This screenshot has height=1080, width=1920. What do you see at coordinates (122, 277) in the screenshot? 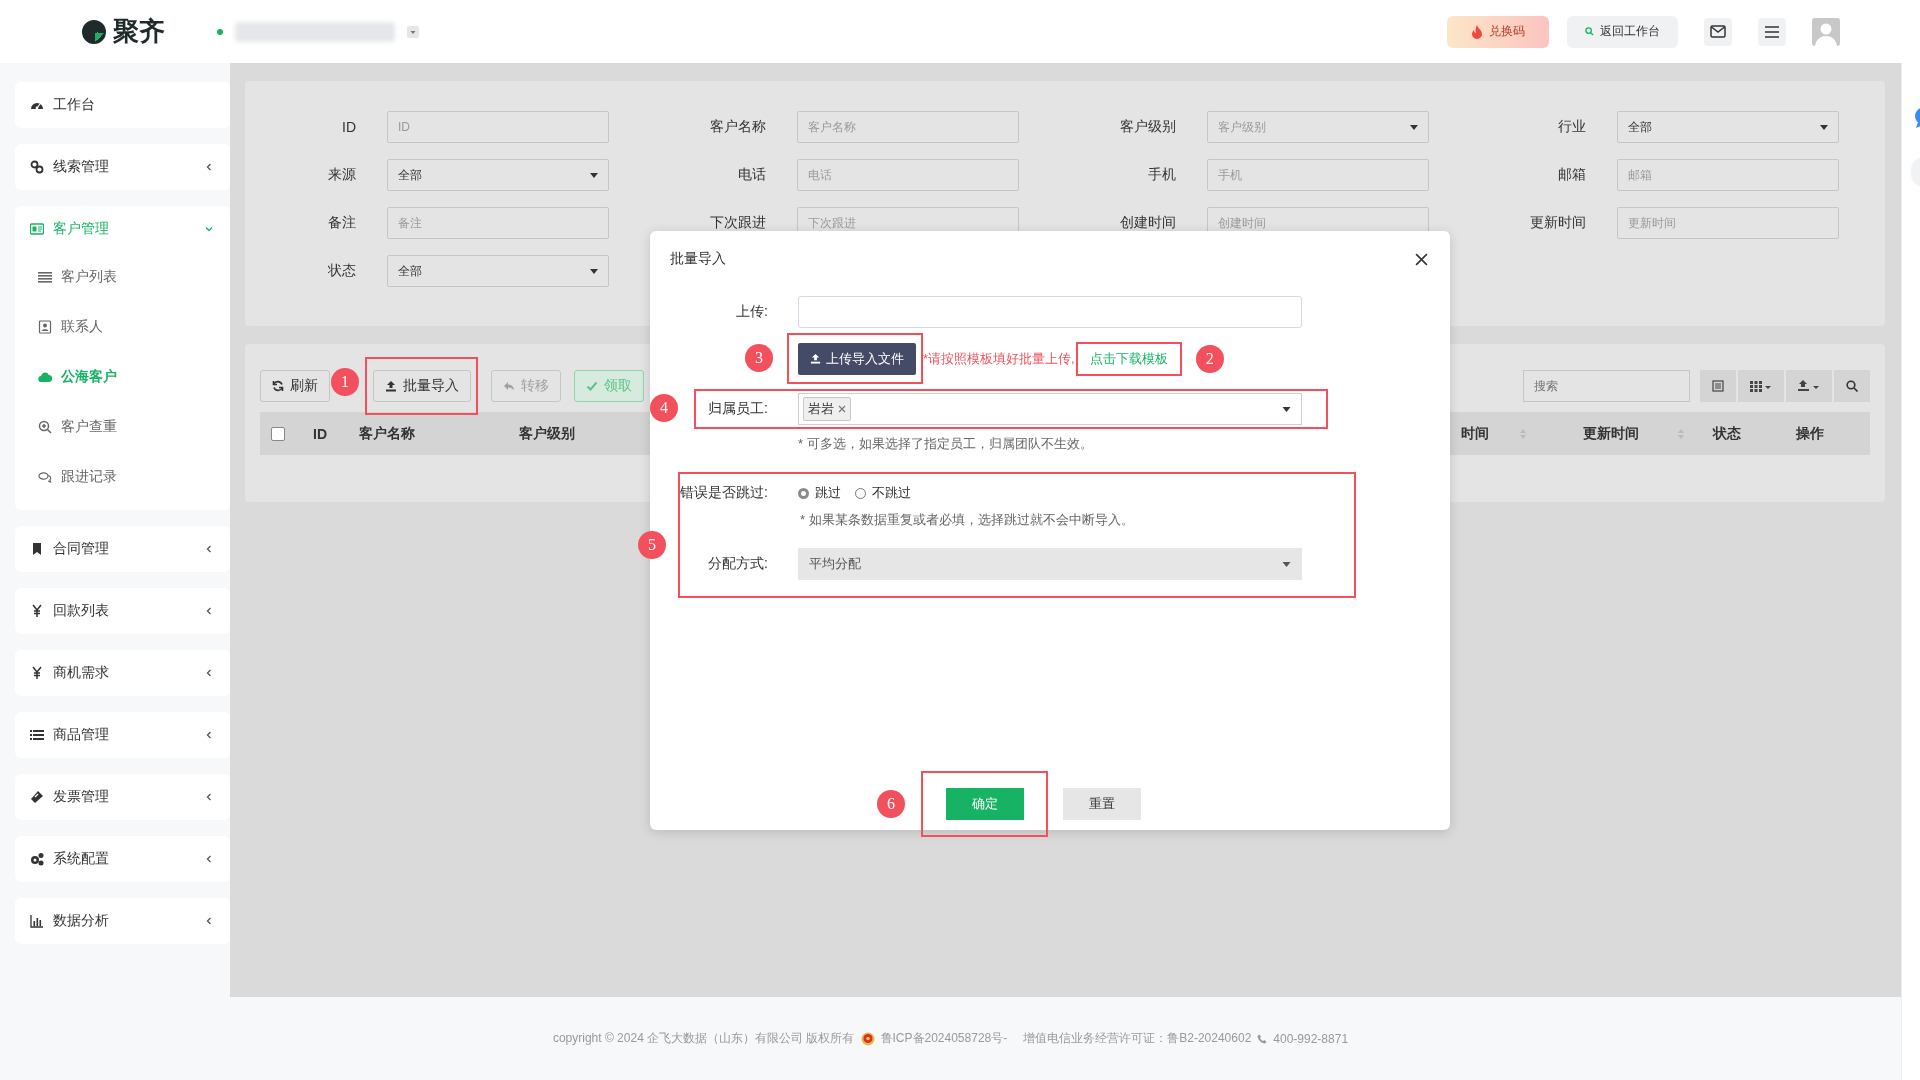
I see `submenu-item: 客户列表` at bounding box center [122, 277].